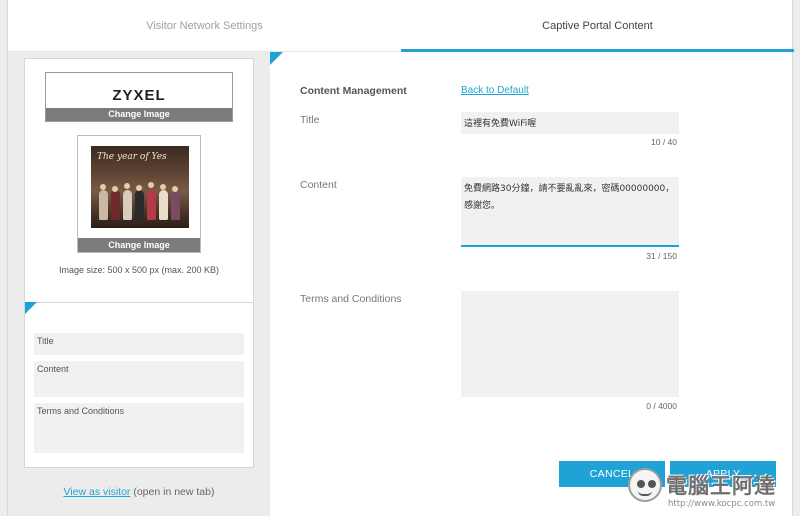 This screenshot has height=516, width=800. What do you see at coordinates (139, 245) in the screenshot?
I see `change-background-button: Change Image` at bounding box center [139, 245].